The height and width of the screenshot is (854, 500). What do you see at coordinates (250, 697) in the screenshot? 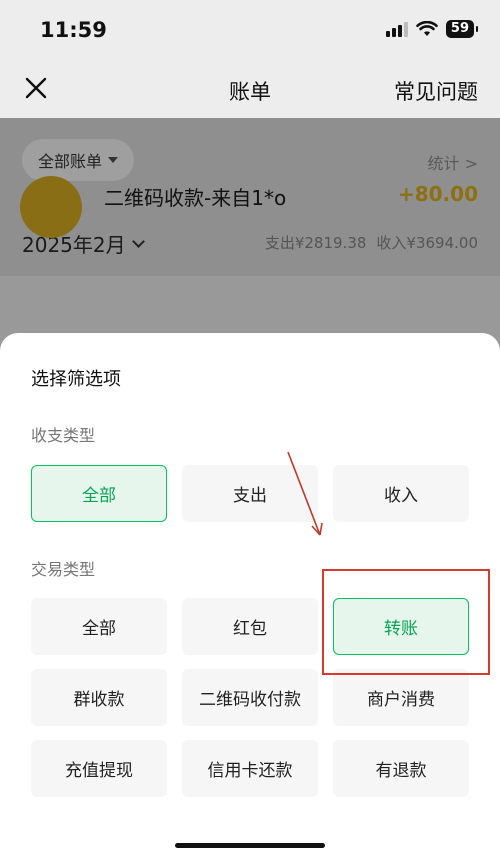
I see `chip-qr-payment: 二维码收付款` at bounding box center [250, 697].